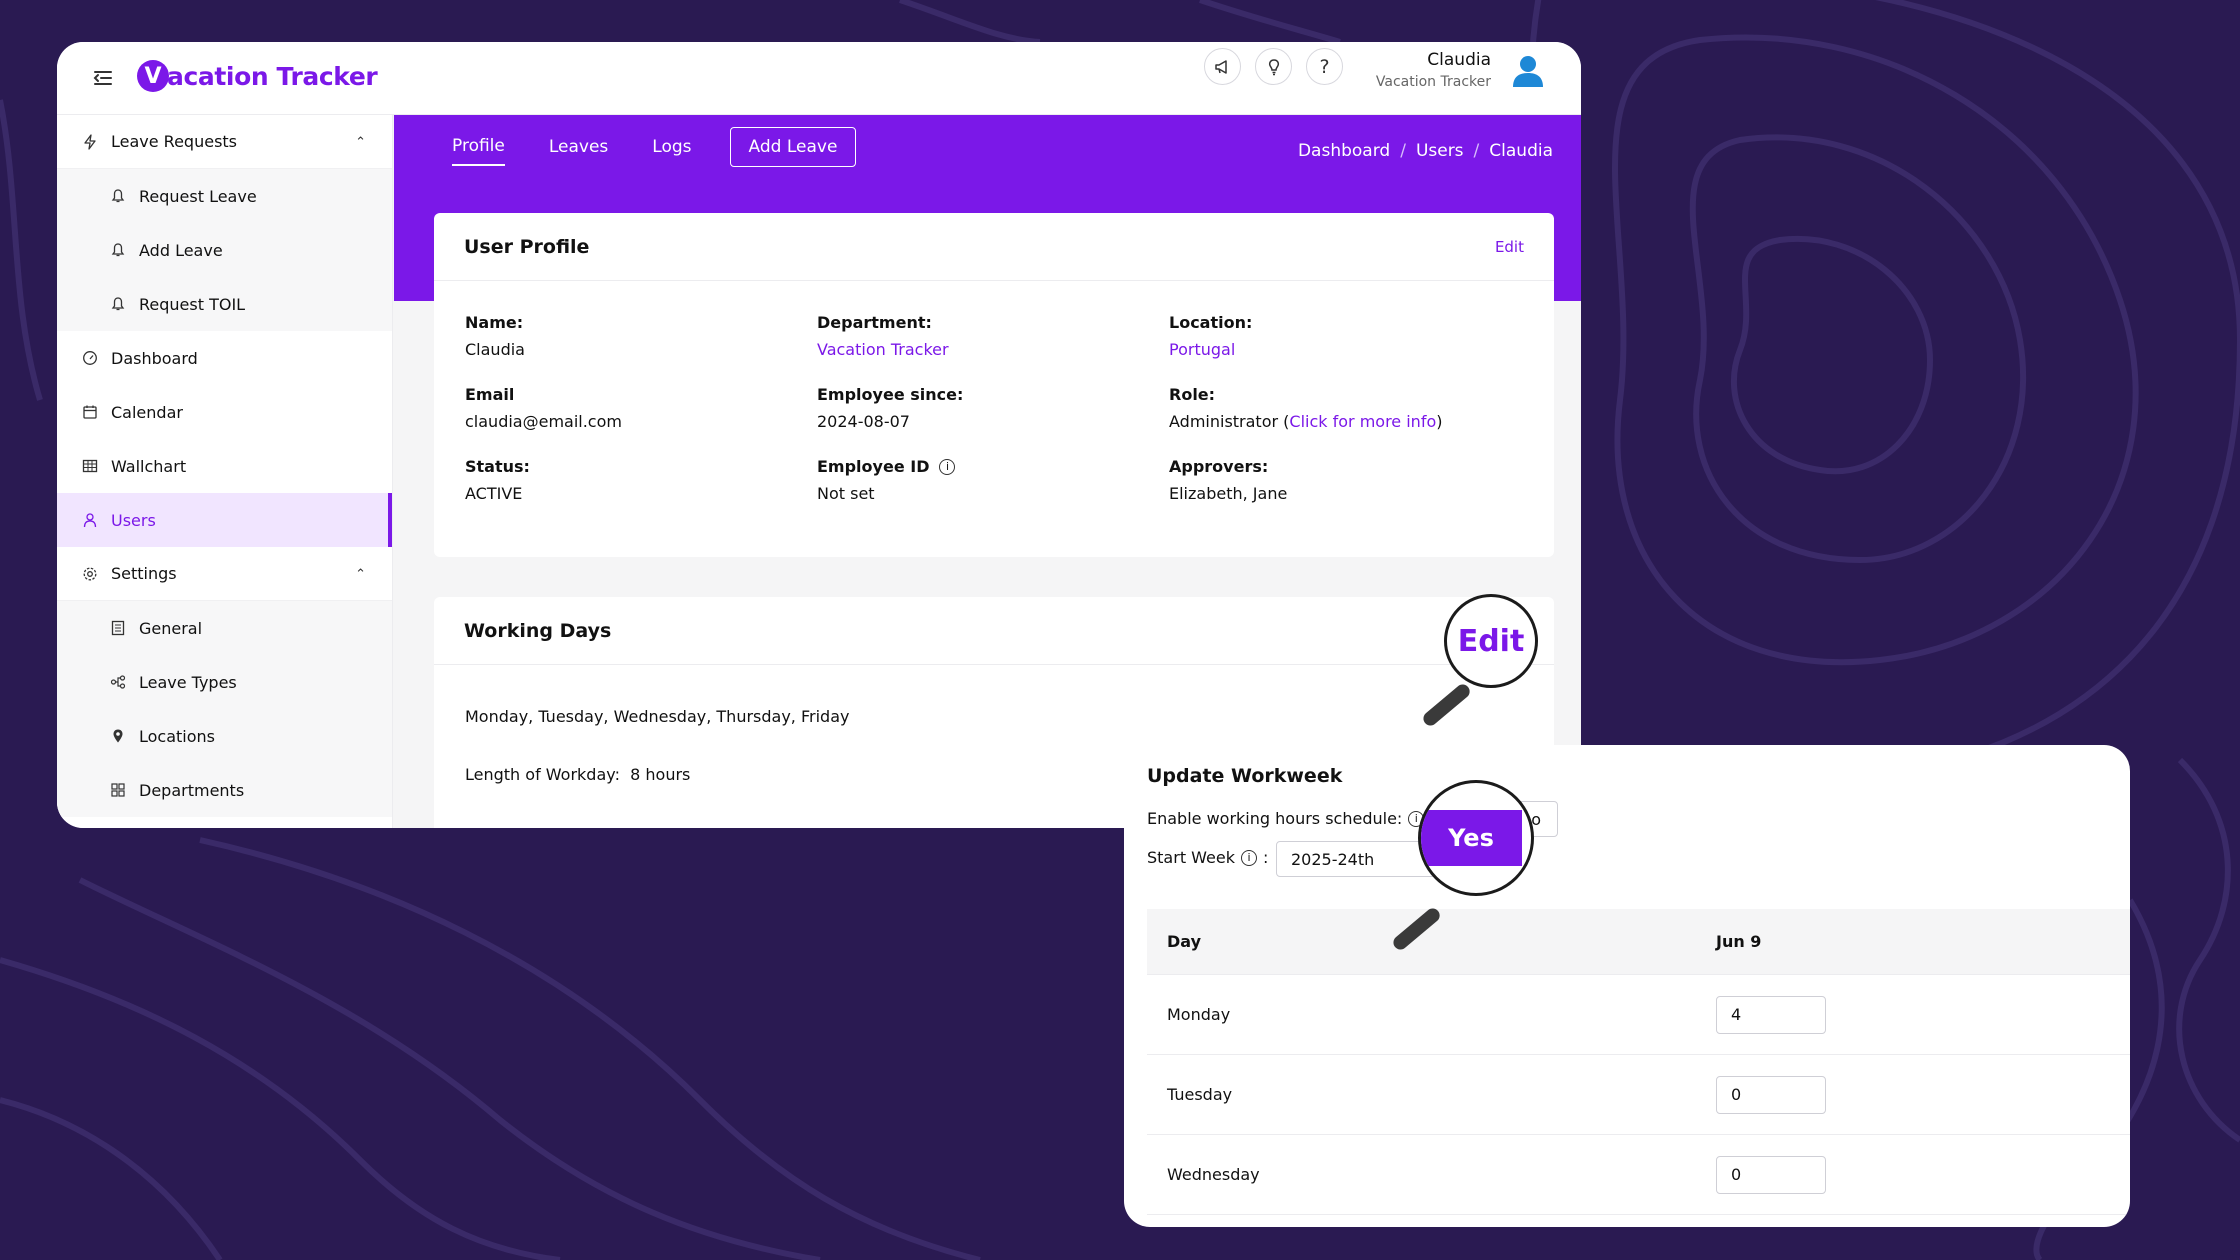 The width and height of the screenshot is (2240, 1260). I want to click on avatar-icon, so click(1528, 70).